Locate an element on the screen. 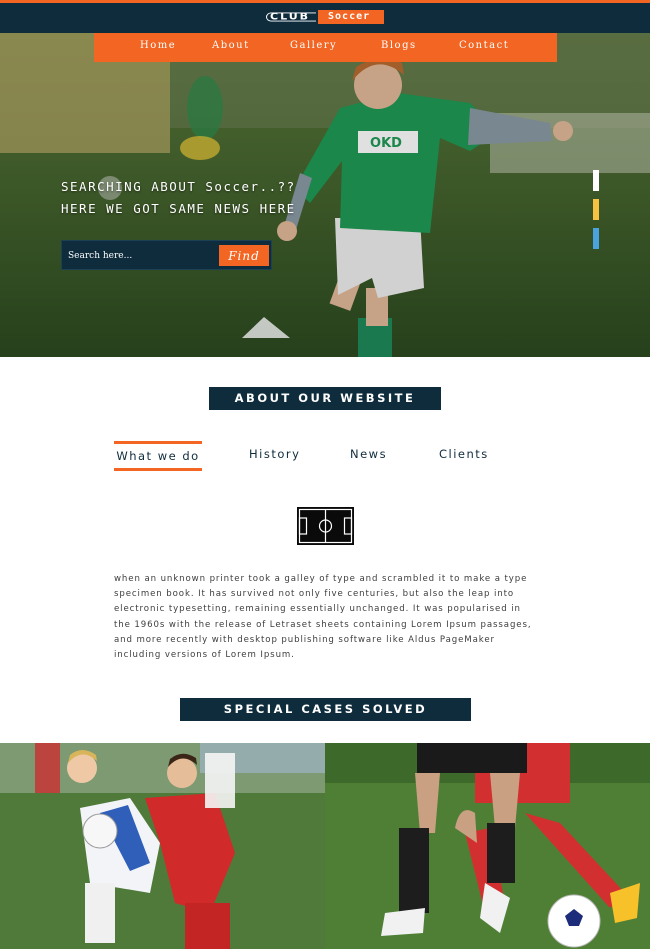 This screenshot has height=949, width=650. soccer-field-icon is located at coordinates (325, 526).